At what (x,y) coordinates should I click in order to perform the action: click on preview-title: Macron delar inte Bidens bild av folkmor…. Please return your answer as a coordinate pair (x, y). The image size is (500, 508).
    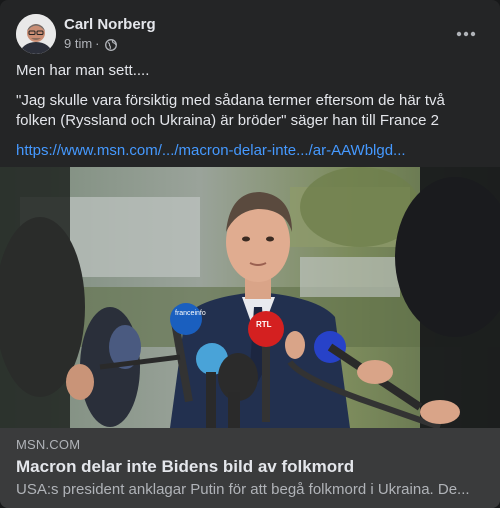
    Looking at the image, I should click on (185, 467).